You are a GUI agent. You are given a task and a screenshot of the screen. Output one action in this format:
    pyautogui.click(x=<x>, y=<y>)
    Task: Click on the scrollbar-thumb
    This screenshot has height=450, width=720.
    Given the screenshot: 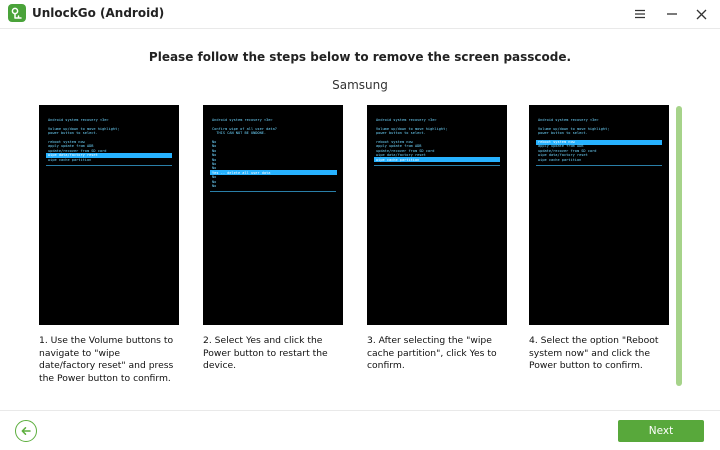 What is the action you would take?
    pyautogui.click(x=679, y=246)
    